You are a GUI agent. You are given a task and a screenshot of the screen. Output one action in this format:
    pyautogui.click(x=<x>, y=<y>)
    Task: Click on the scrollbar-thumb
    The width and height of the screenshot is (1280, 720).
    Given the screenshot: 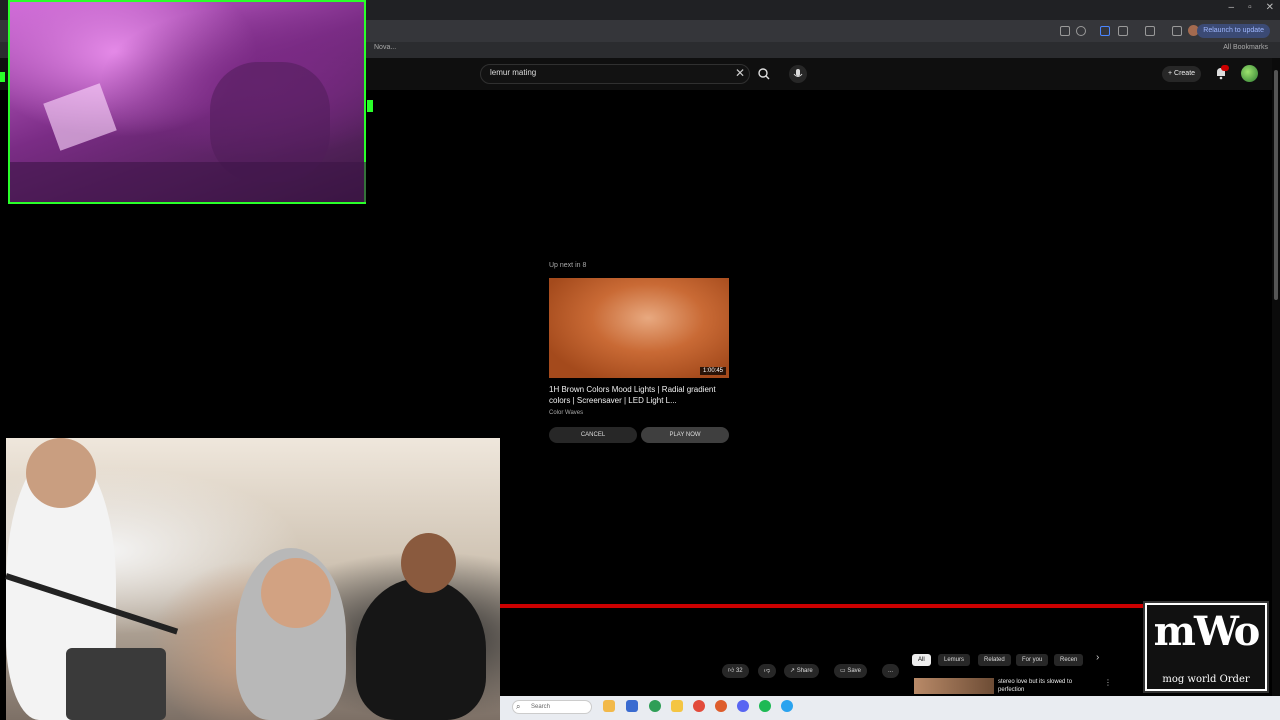 What is the action you would take?
    pyautogui.click(x=1276, y=185)
    